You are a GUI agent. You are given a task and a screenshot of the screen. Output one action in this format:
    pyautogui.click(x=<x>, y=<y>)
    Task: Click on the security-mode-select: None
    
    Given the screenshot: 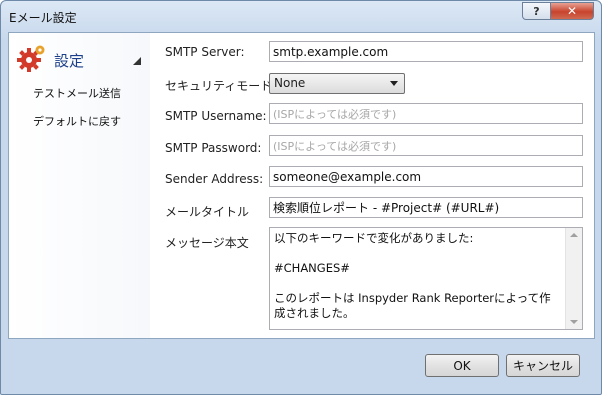 What is the action you would take?
    pyautogui.click(x=337, y=83)
    